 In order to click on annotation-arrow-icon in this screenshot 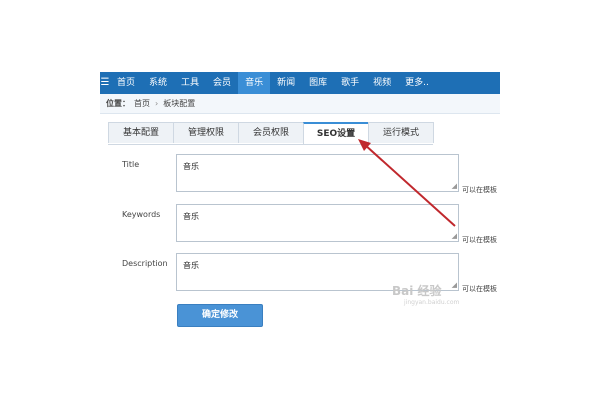, I will do `click(407, 183)`.